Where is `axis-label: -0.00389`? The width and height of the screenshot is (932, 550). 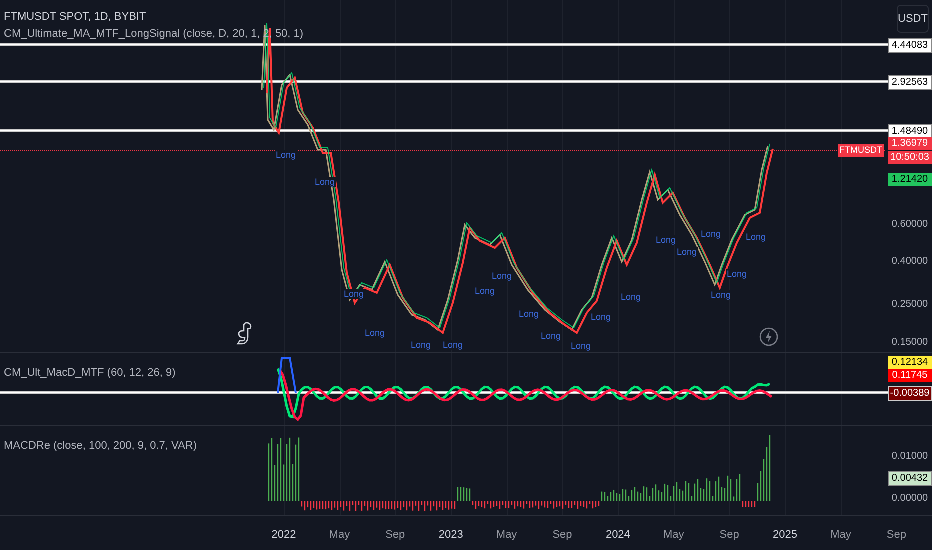 axis-label: -0.00389 is located at coordinates (910, 393).